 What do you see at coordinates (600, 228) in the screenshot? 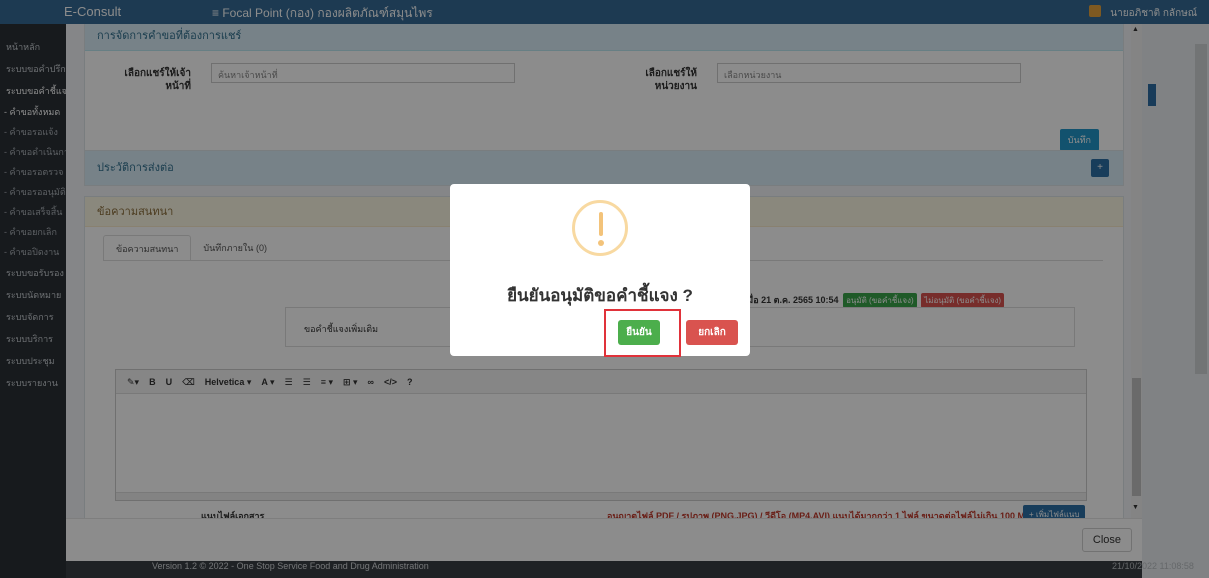
I see `warning-icon` at bounding box center [600, 228].